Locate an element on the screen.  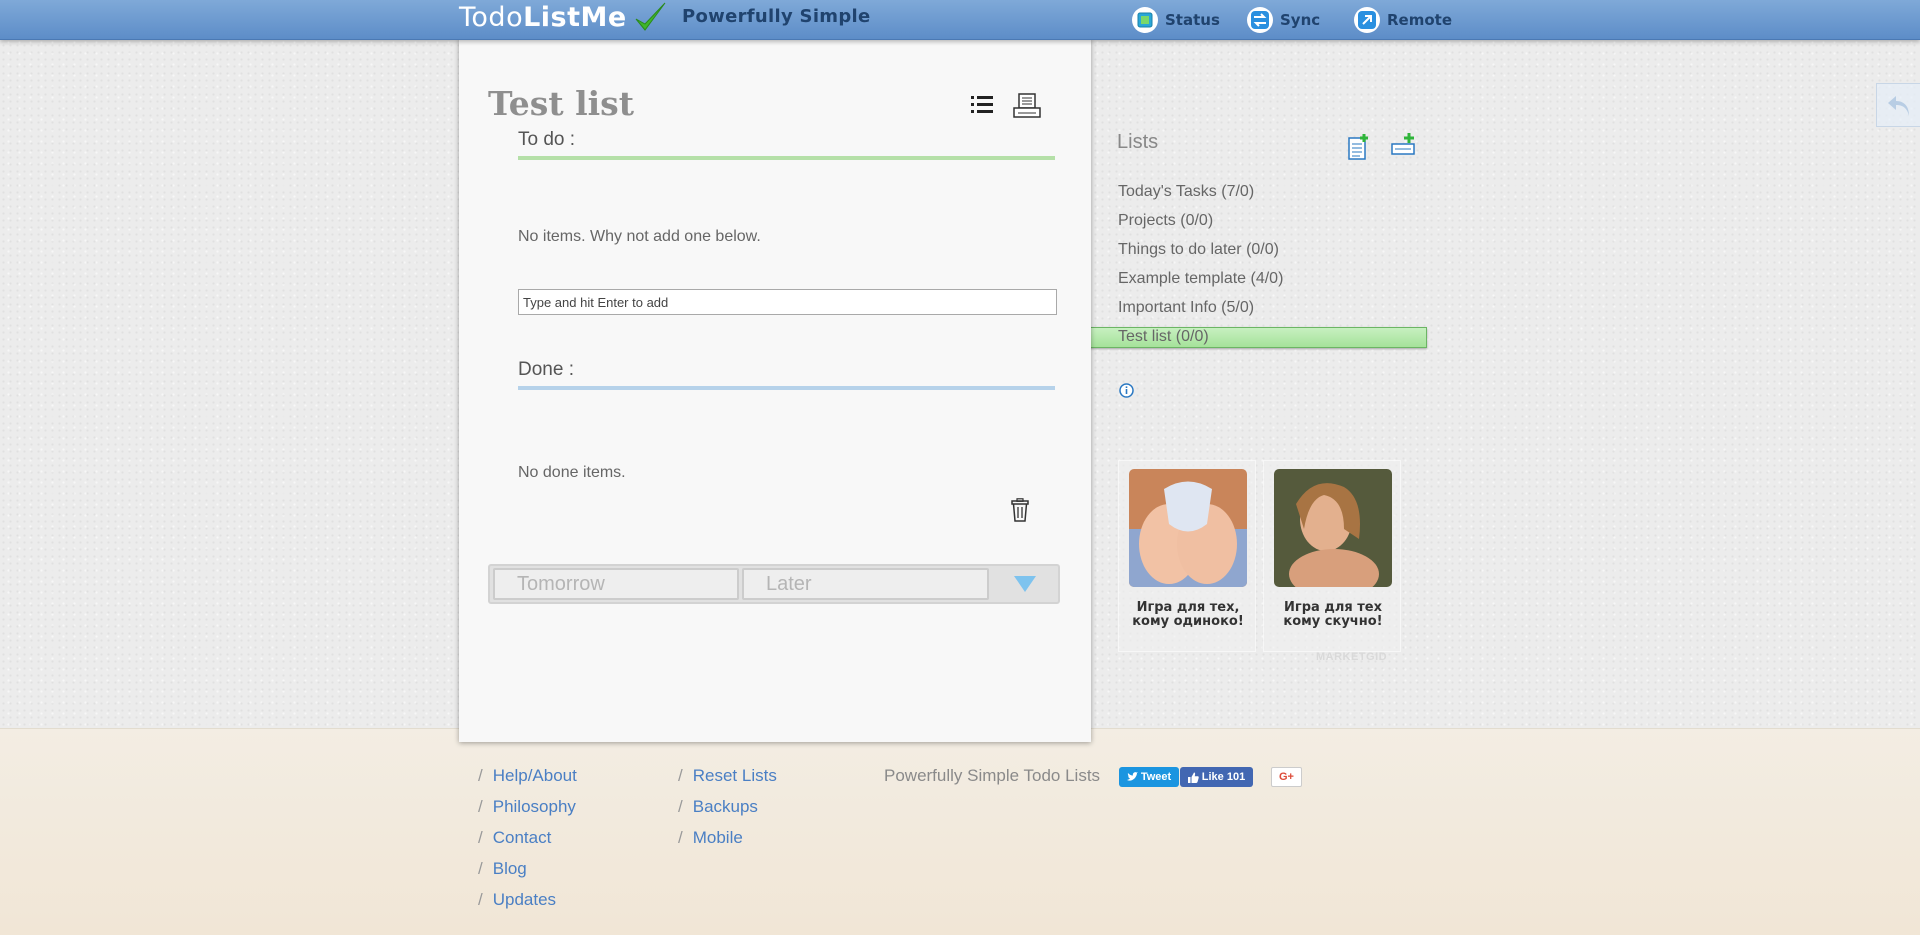
footer-link-contact: / Contact is located at coordinates (527, 843).